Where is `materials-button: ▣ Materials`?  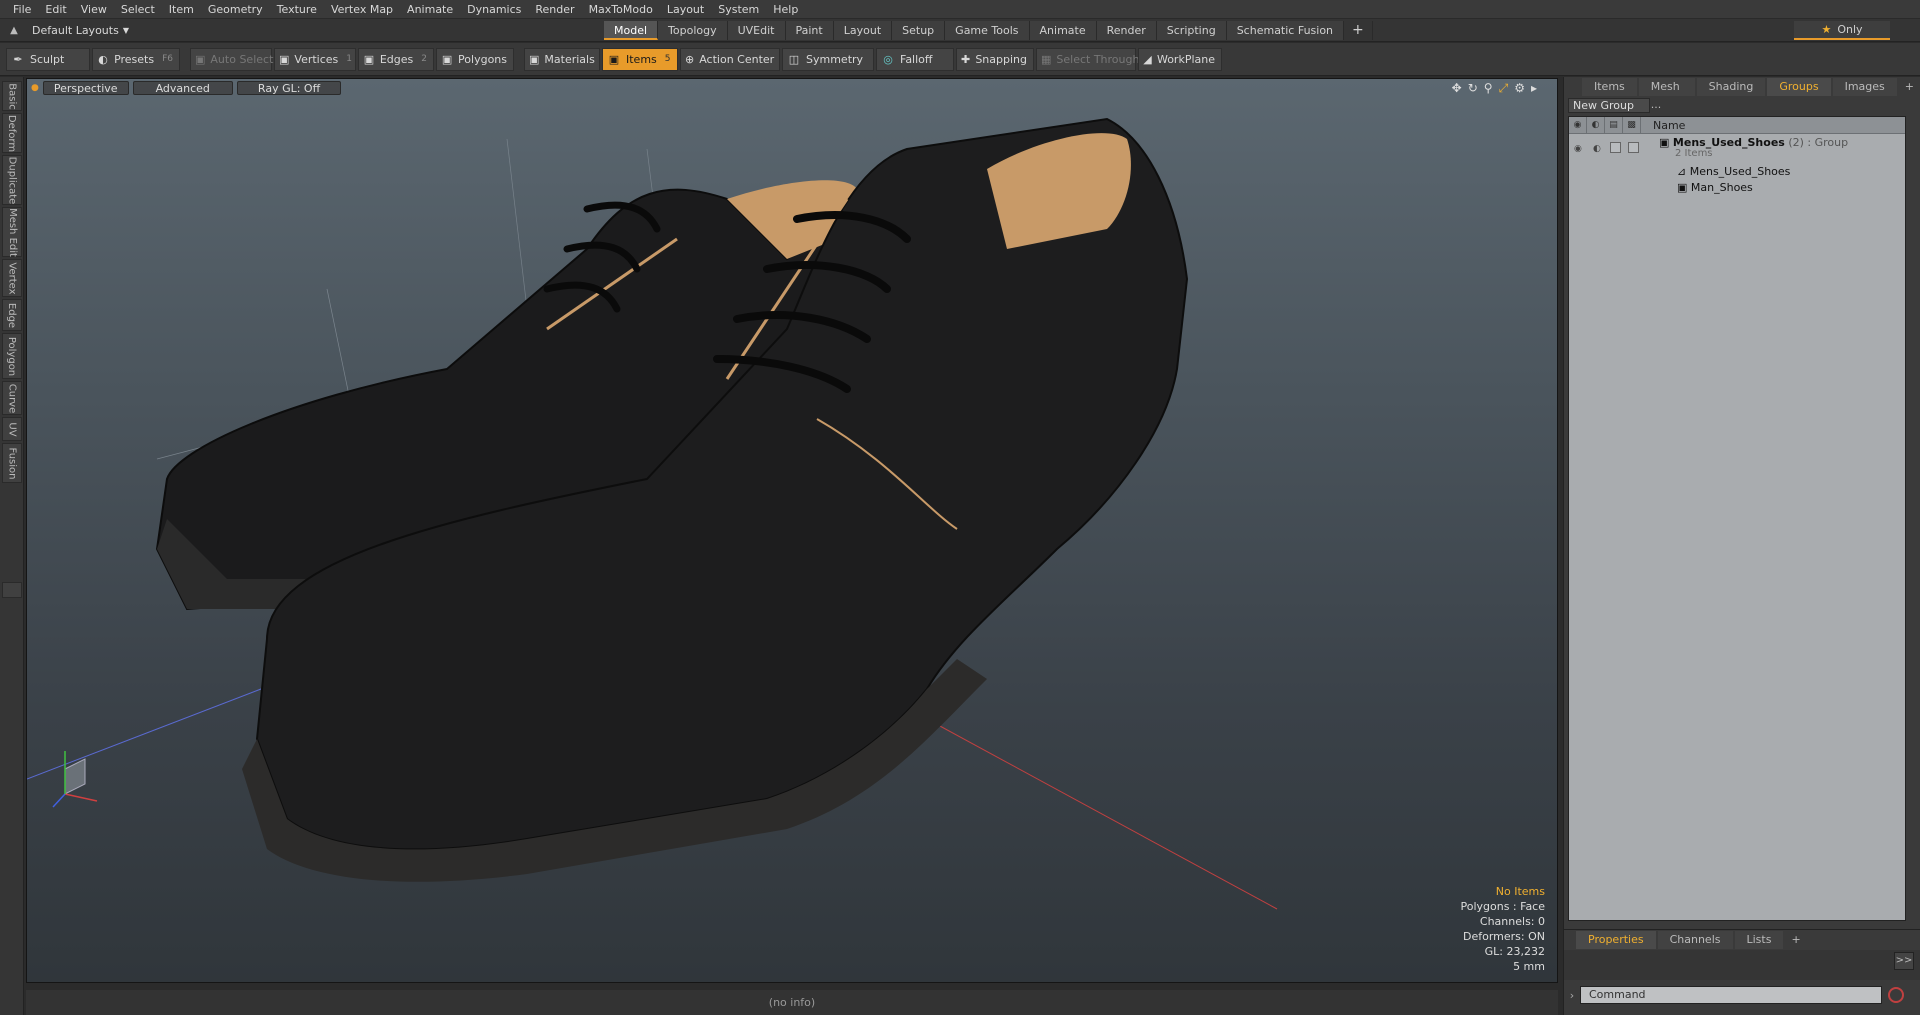
materials-button: ▣ Materials is located at coordinates (562, 59).